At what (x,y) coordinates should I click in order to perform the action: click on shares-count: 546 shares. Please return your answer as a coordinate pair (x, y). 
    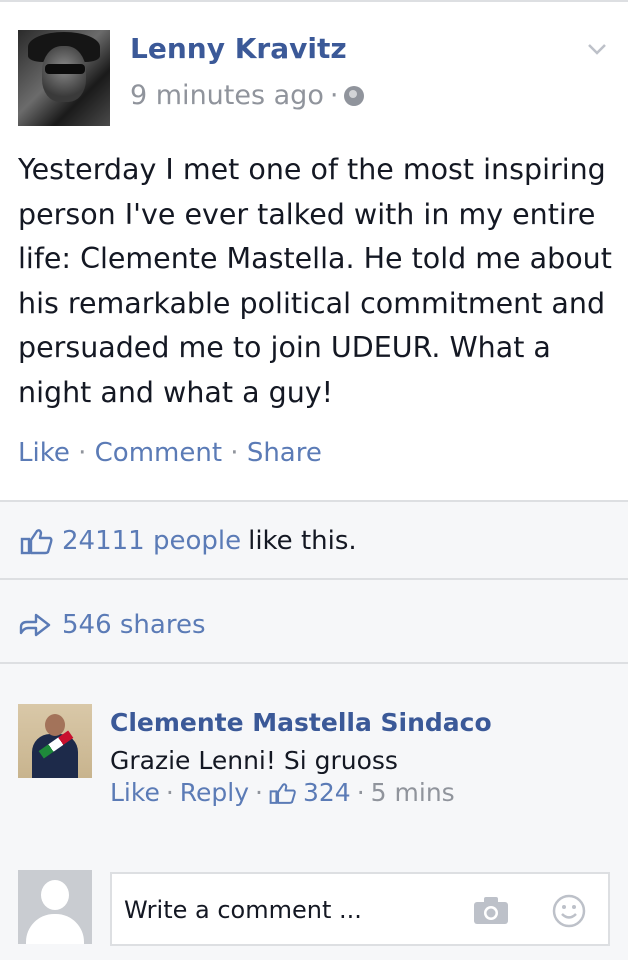
    Looking at the image, I should click on (134, 625).